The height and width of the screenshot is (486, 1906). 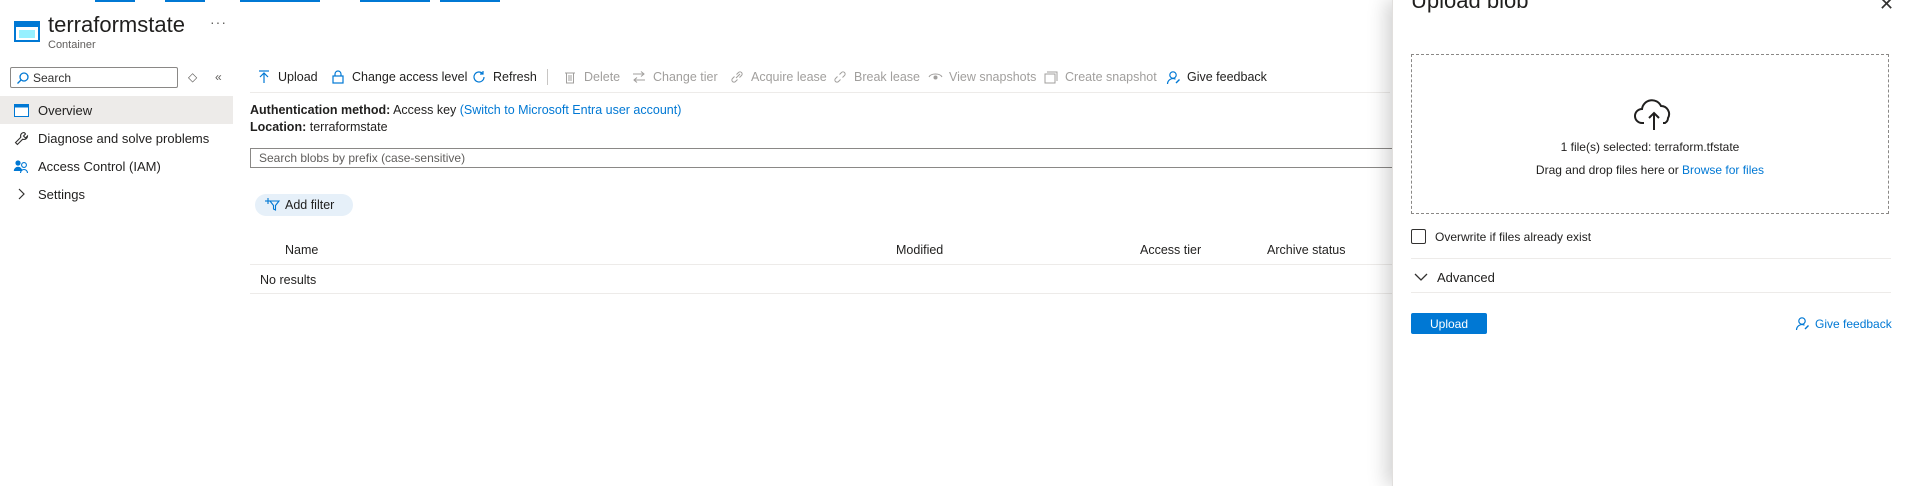 I want to click on people-icon, so click(x=21, y=166).